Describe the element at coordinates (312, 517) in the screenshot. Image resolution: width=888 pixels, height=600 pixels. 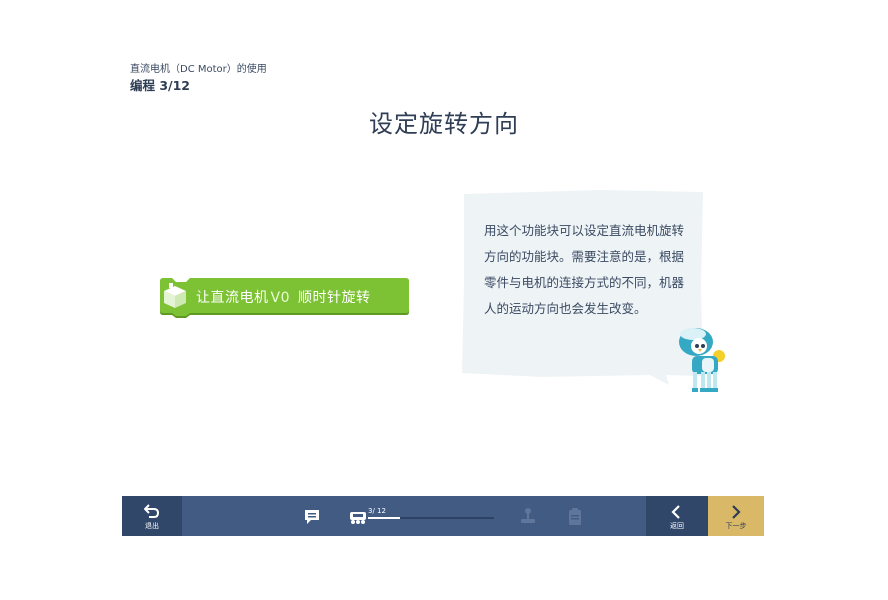
I see `chat-icon` at that location.